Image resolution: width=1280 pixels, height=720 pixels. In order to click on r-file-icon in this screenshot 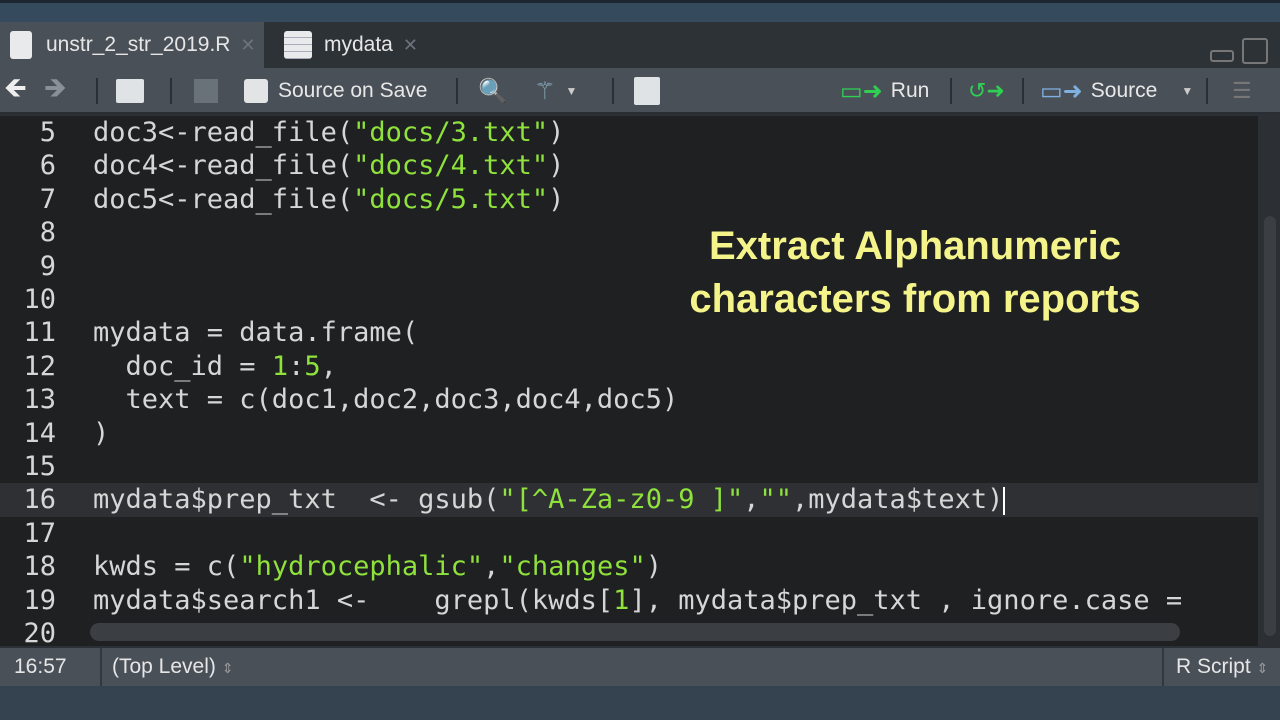, I will do `click(21, 45)`.